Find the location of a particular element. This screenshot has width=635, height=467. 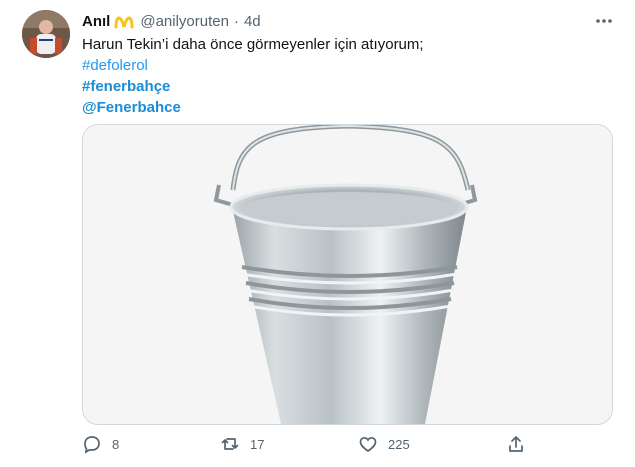

mcdonalds-badge-icon is located at coordinates (124, 22).